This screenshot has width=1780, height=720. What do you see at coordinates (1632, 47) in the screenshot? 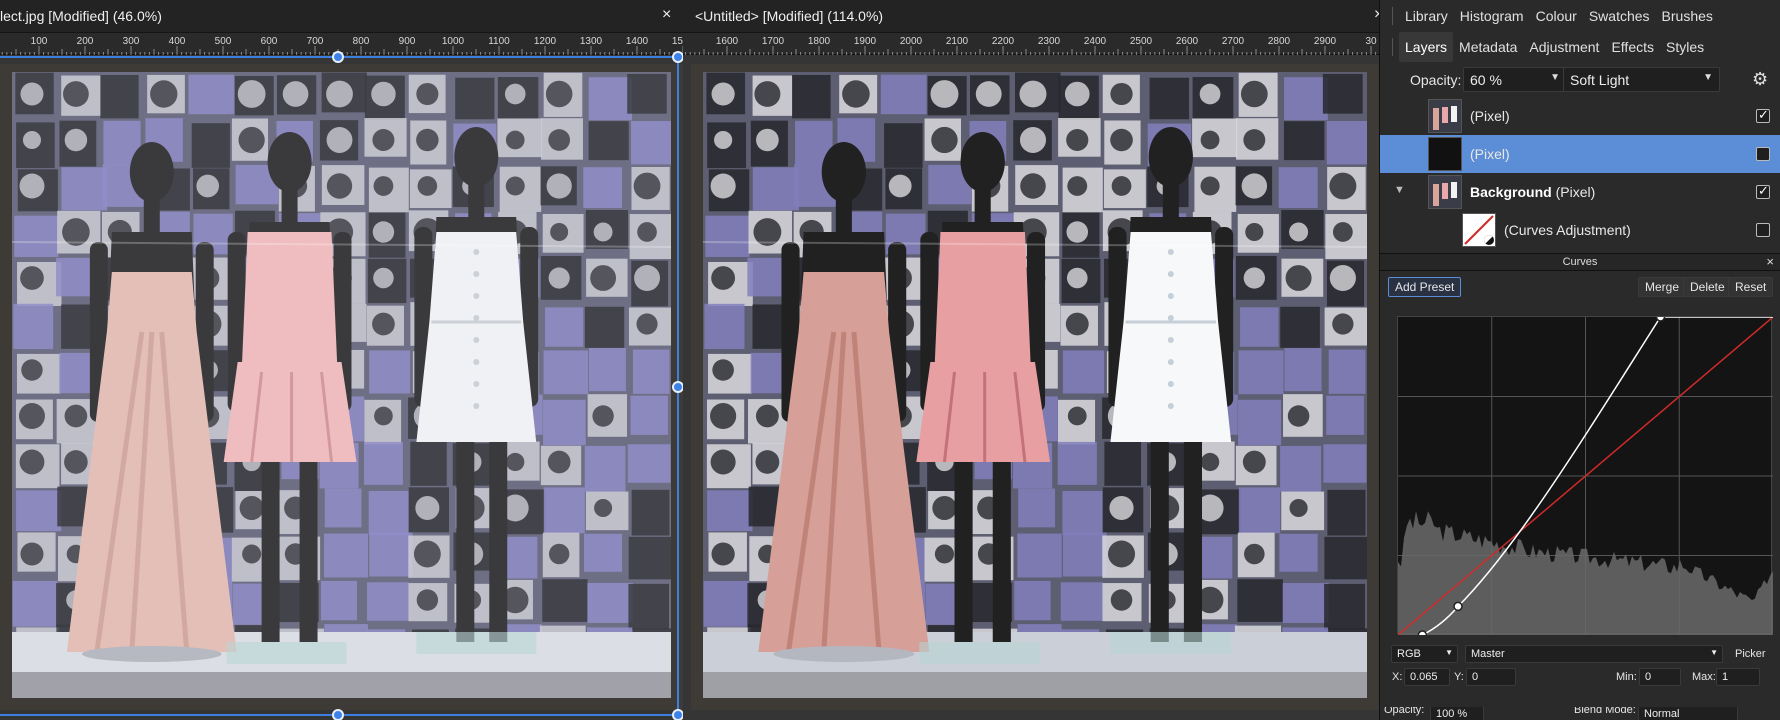
I see `tab-effects: Effects` at bounding box center [1632, 47].